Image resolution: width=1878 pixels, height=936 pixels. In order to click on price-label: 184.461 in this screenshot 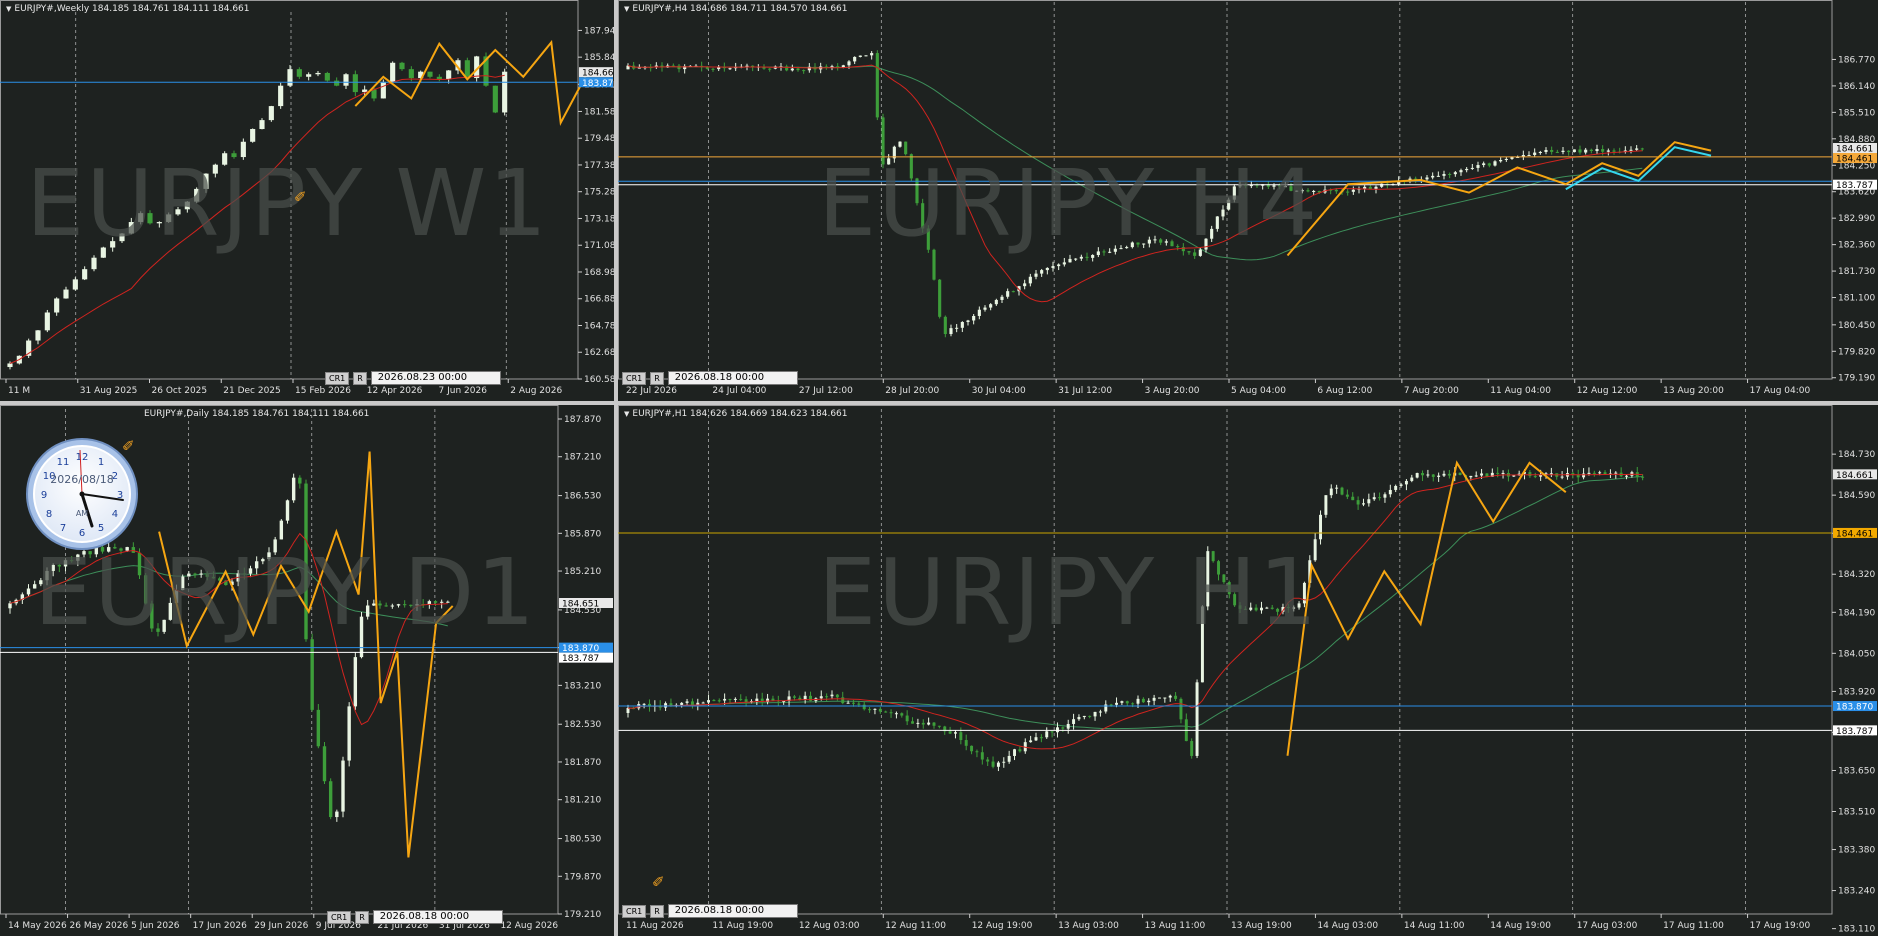, I will do `click(1854, 160)`.